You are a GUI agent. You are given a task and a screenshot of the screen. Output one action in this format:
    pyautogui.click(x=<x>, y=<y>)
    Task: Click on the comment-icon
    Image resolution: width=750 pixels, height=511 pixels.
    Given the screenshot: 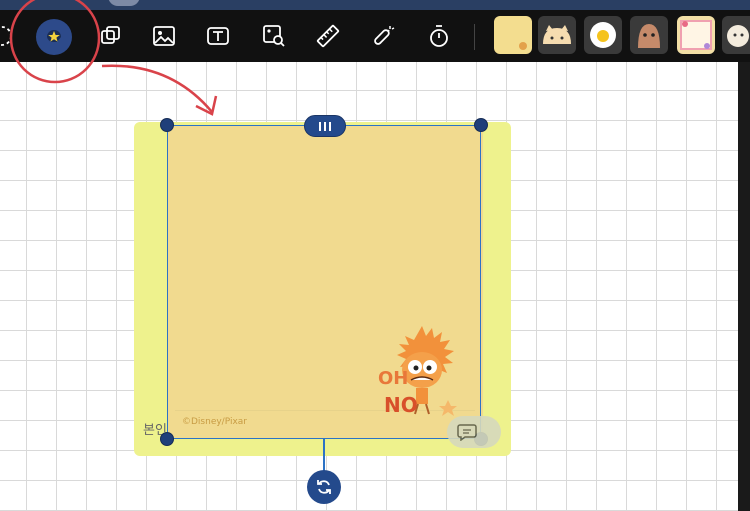 What is the action you would take?
    pyautogui.click(x=467, y=432)
    